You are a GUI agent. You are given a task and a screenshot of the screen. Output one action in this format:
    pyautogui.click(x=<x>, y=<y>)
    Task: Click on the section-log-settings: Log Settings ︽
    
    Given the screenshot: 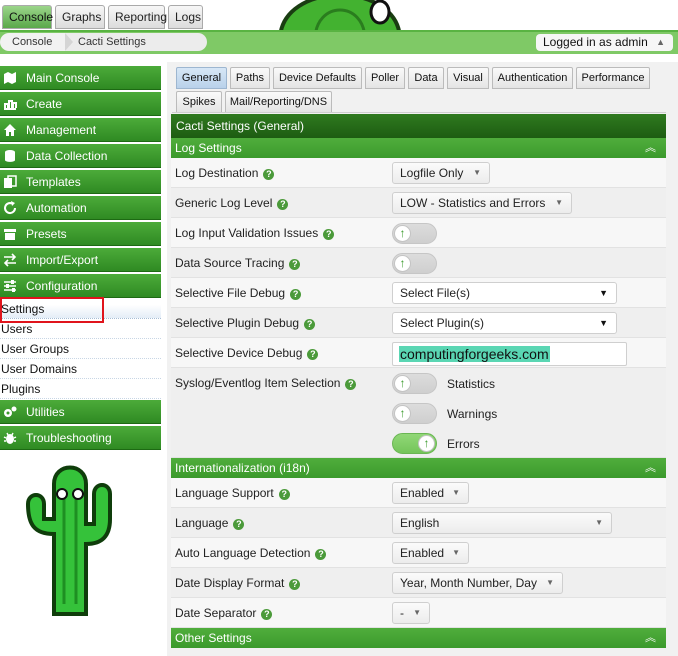 What is the action you would take?
    pyautogui.click(x=418, y=148)
    